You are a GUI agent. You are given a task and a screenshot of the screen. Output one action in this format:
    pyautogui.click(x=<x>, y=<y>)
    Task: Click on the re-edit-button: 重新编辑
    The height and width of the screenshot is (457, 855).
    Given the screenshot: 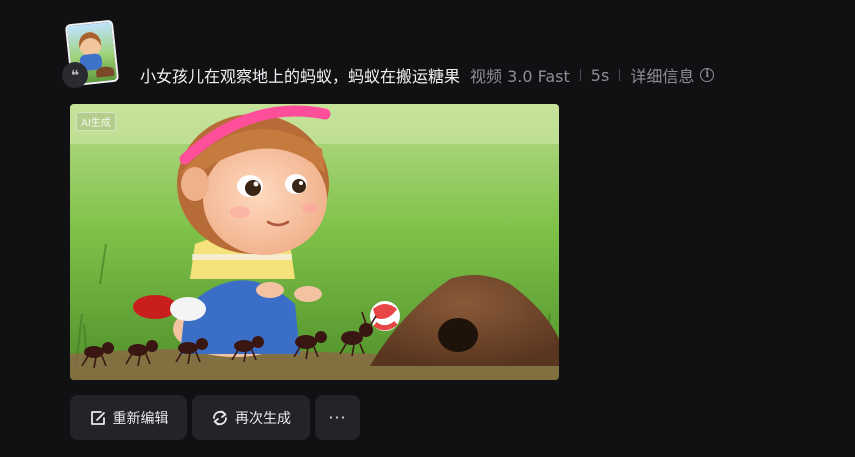 What is the action you would take?
    pyautogui.click(x=128, y=417)
    